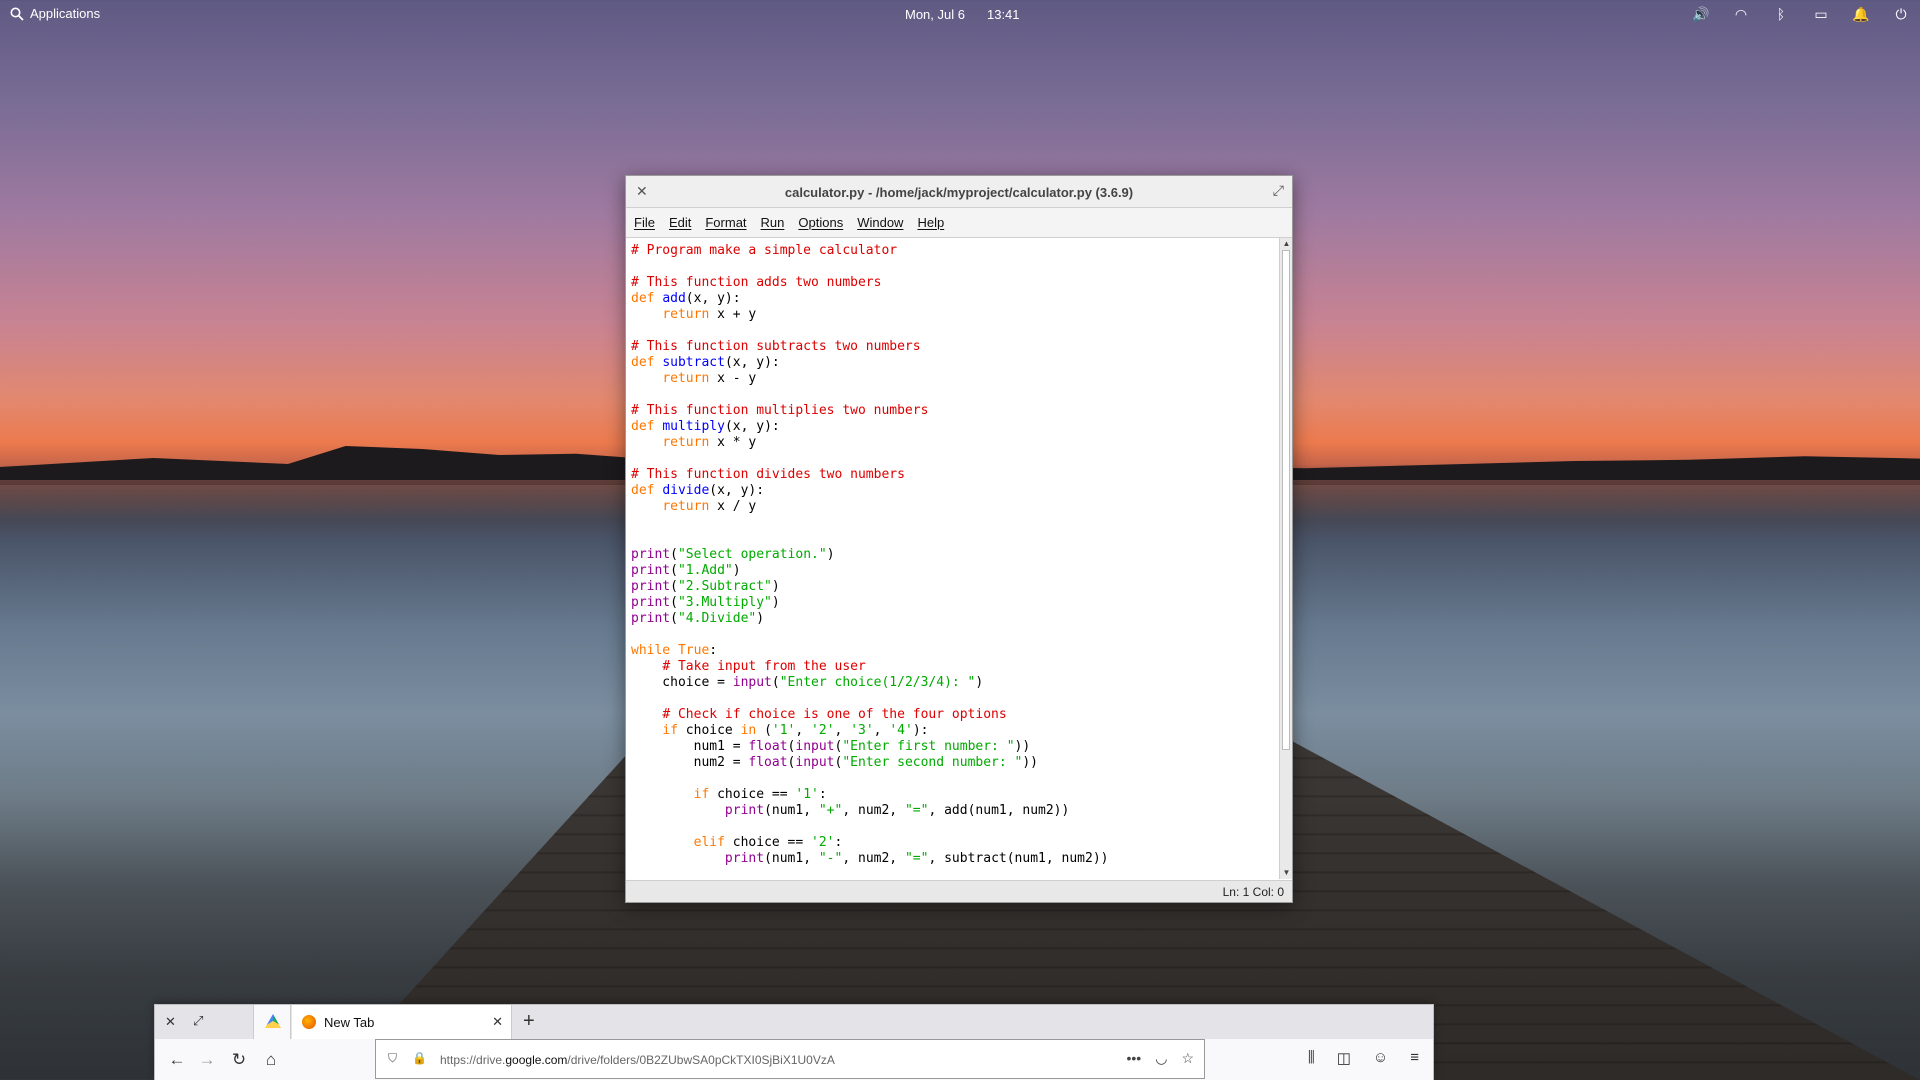  I want to click on reload-icon: ↻, so click(239, 1060).